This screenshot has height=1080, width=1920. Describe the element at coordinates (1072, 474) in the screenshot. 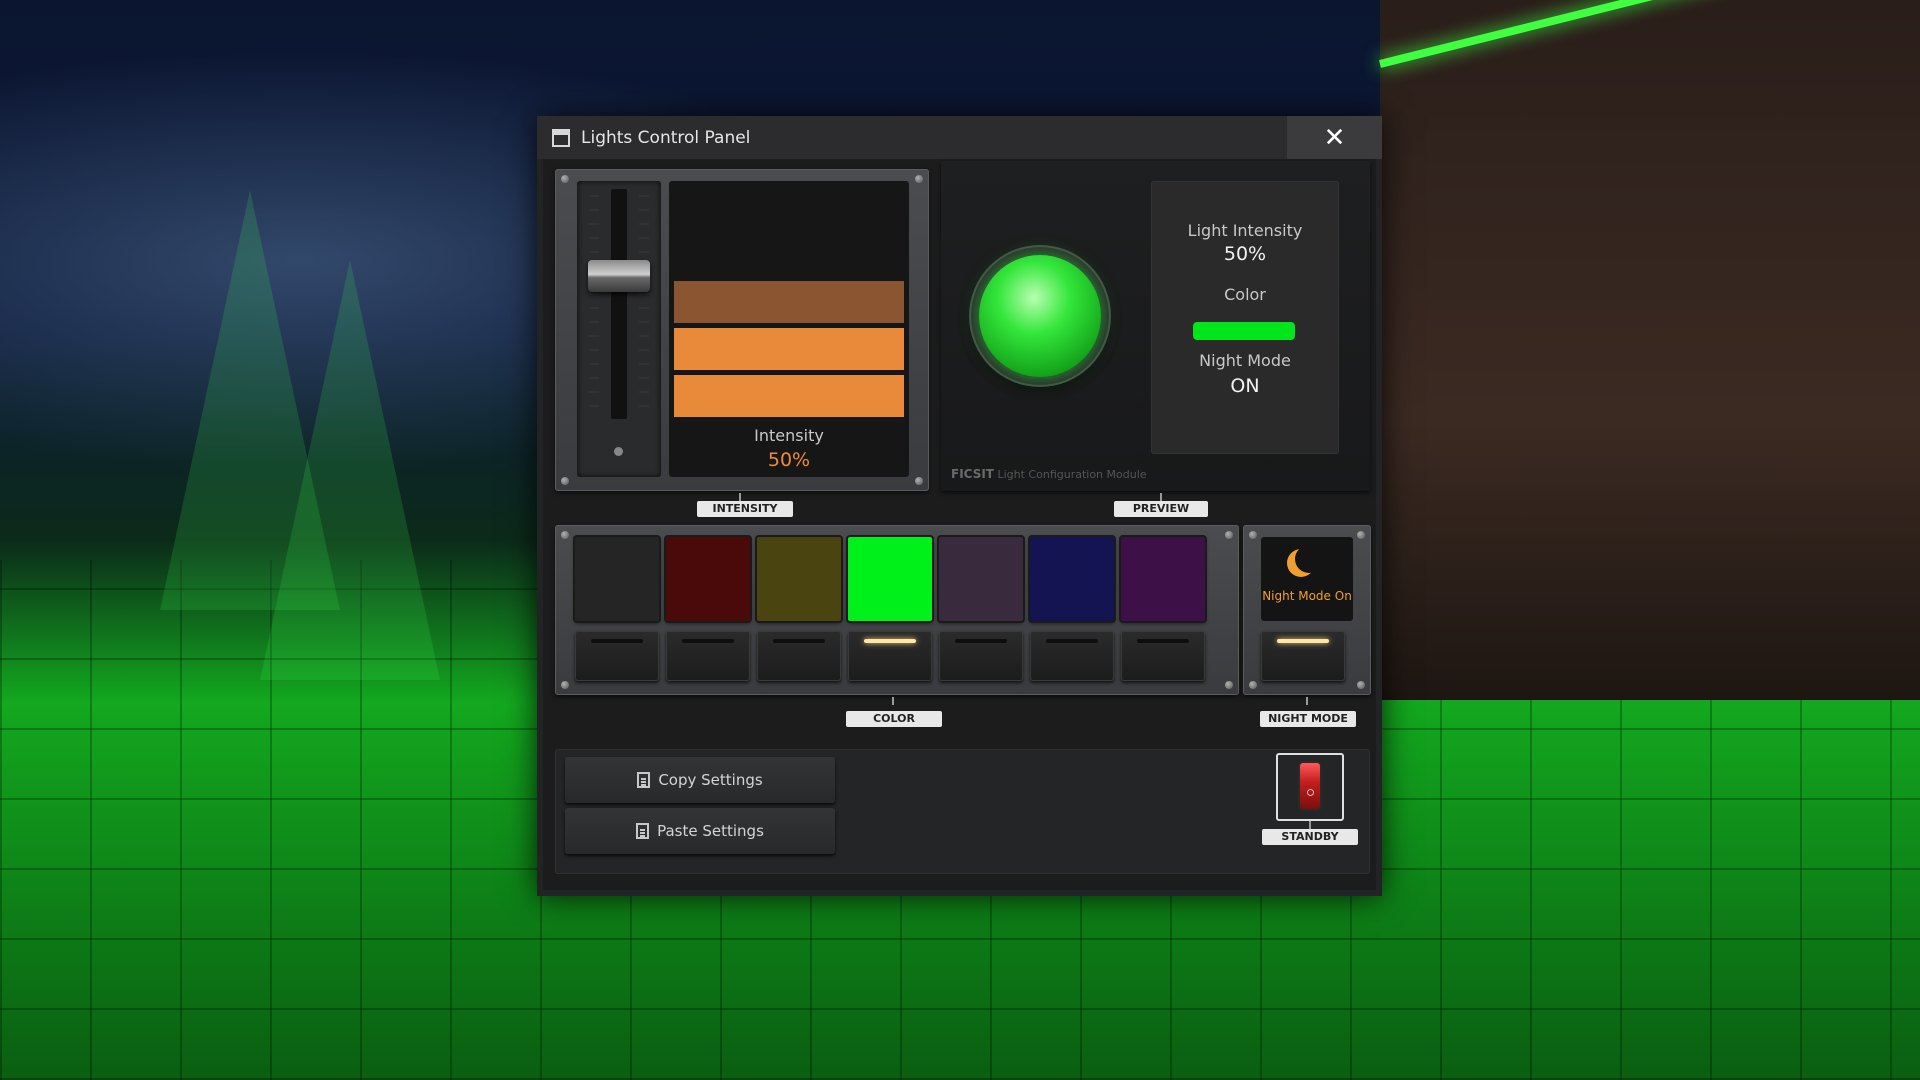

I see `module-footer-text: Light Configuration Module` at that location.